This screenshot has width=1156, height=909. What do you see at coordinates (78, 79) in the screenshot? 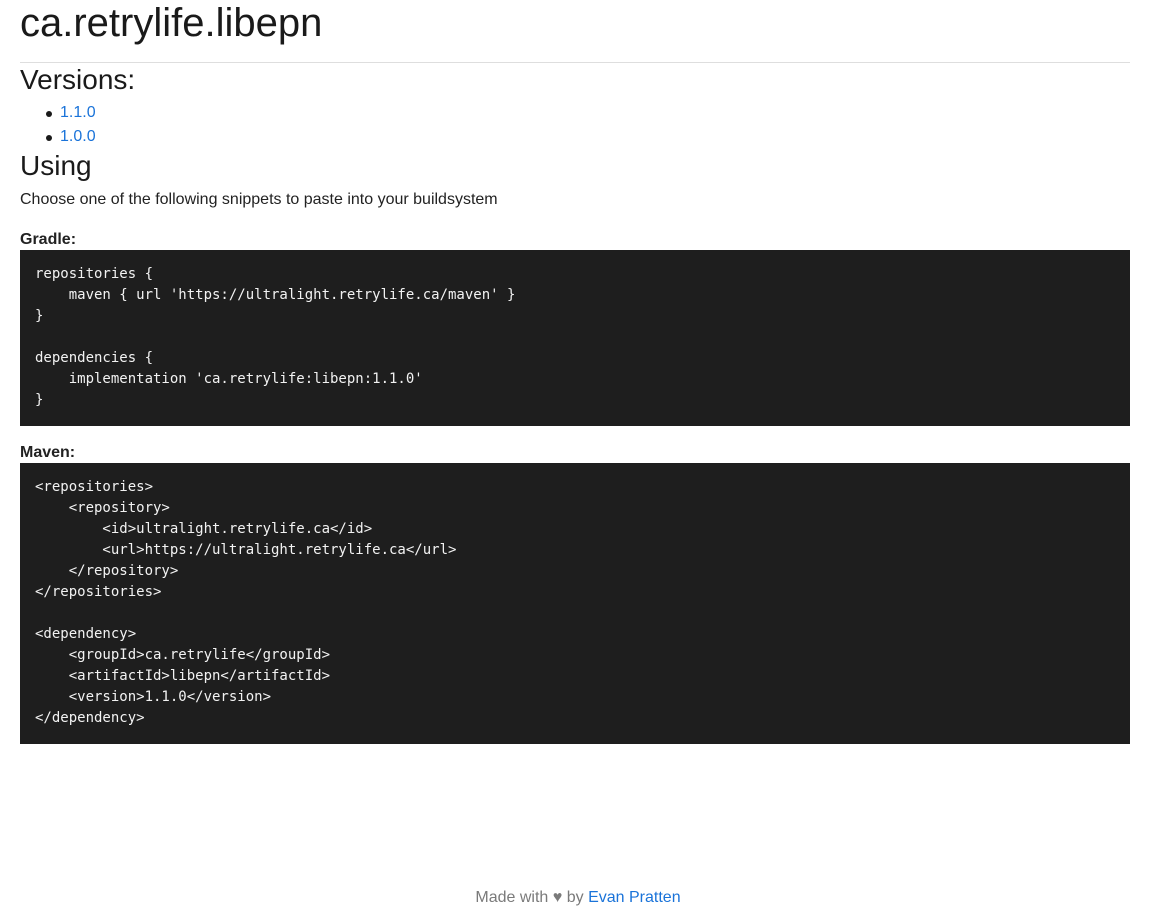
I see `versions-heading: Versions:` at bounding box center [78, 79].